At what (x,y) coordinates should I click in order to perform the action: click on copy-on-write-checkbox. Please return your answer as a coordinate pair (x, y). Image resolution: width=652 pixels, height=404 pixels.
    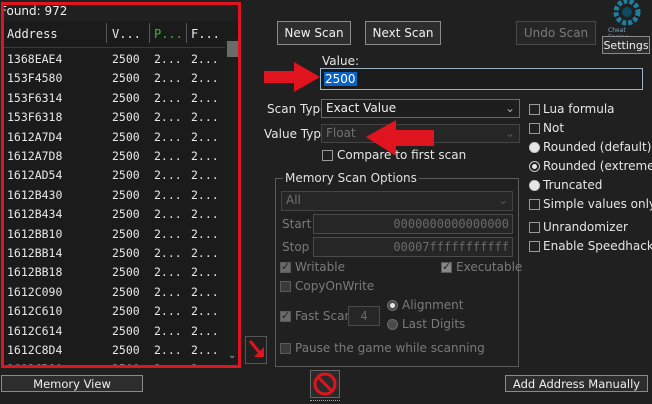
    Looking at the image, I should click on (285, 286).